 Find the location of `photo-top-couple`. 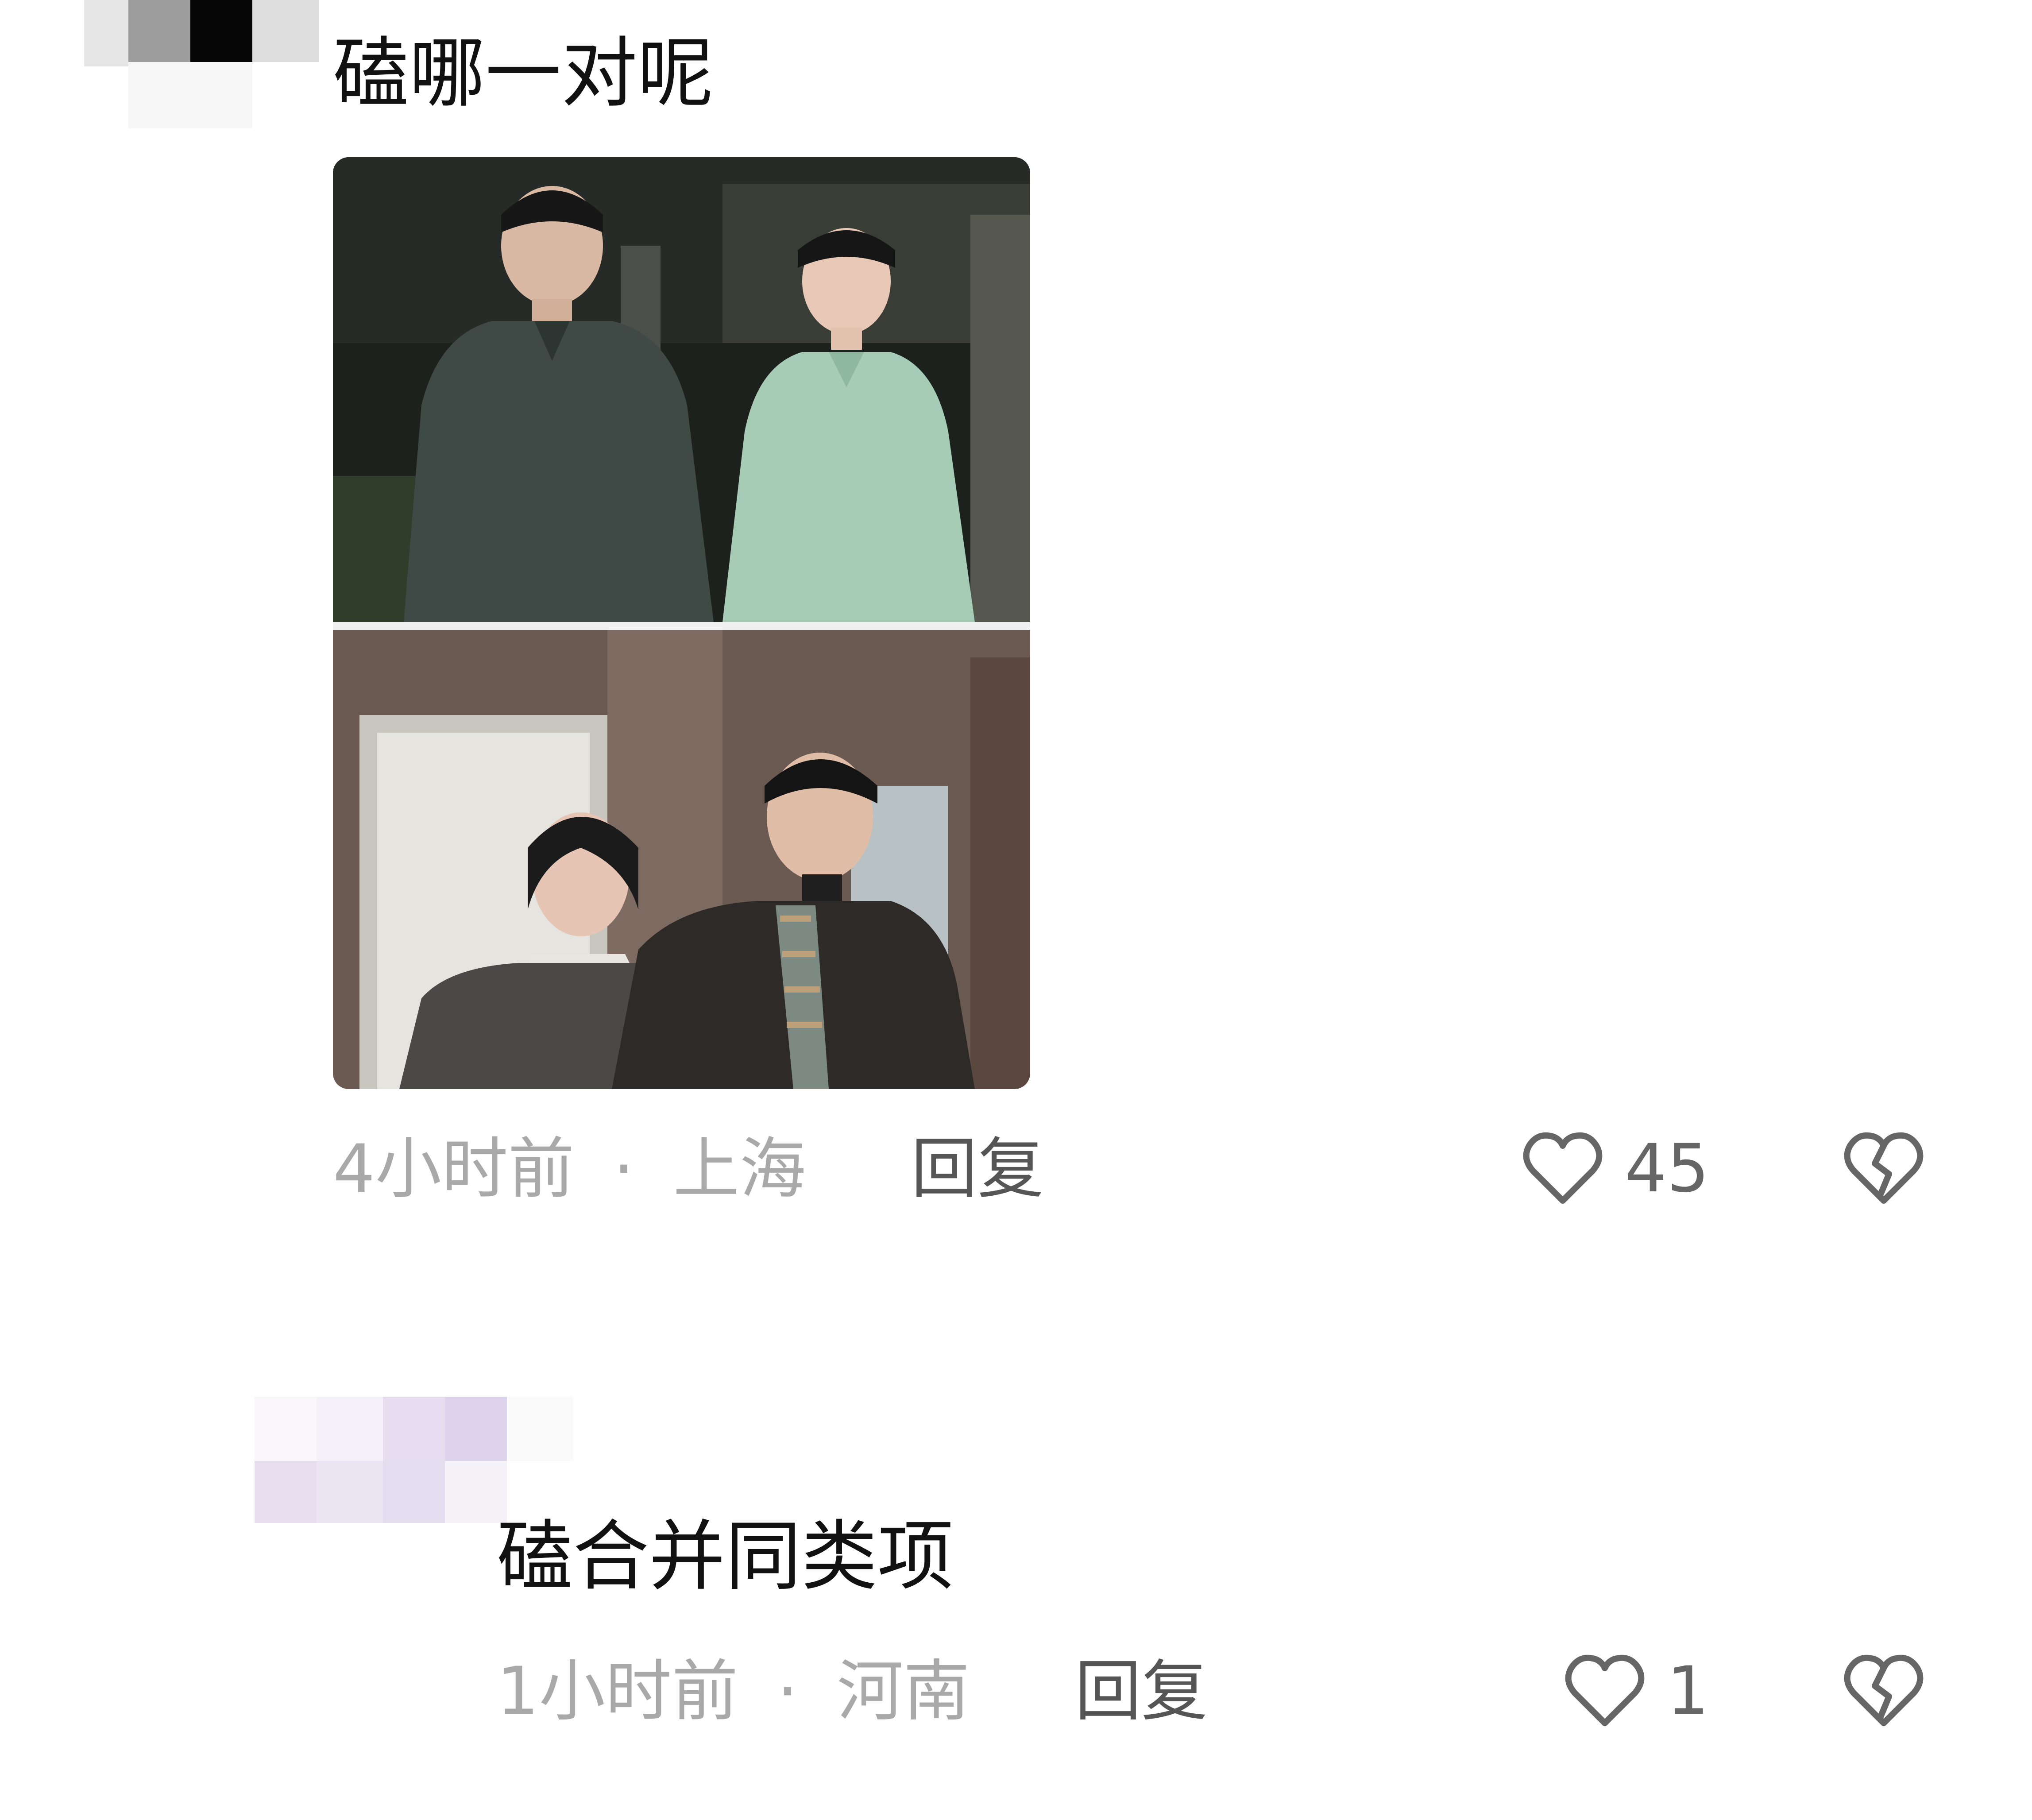

photo-top-couple is located at coordinates (681, 389).